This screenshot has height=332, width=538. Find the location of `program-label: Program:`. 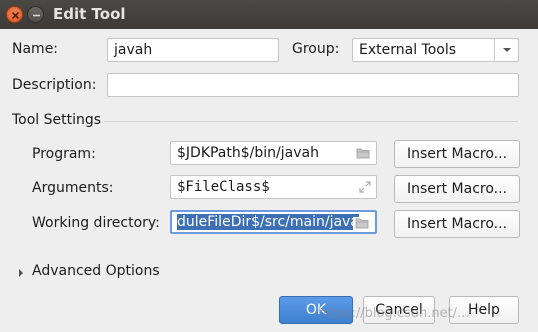

program-label: Program: is located at coordinates (64, 154).